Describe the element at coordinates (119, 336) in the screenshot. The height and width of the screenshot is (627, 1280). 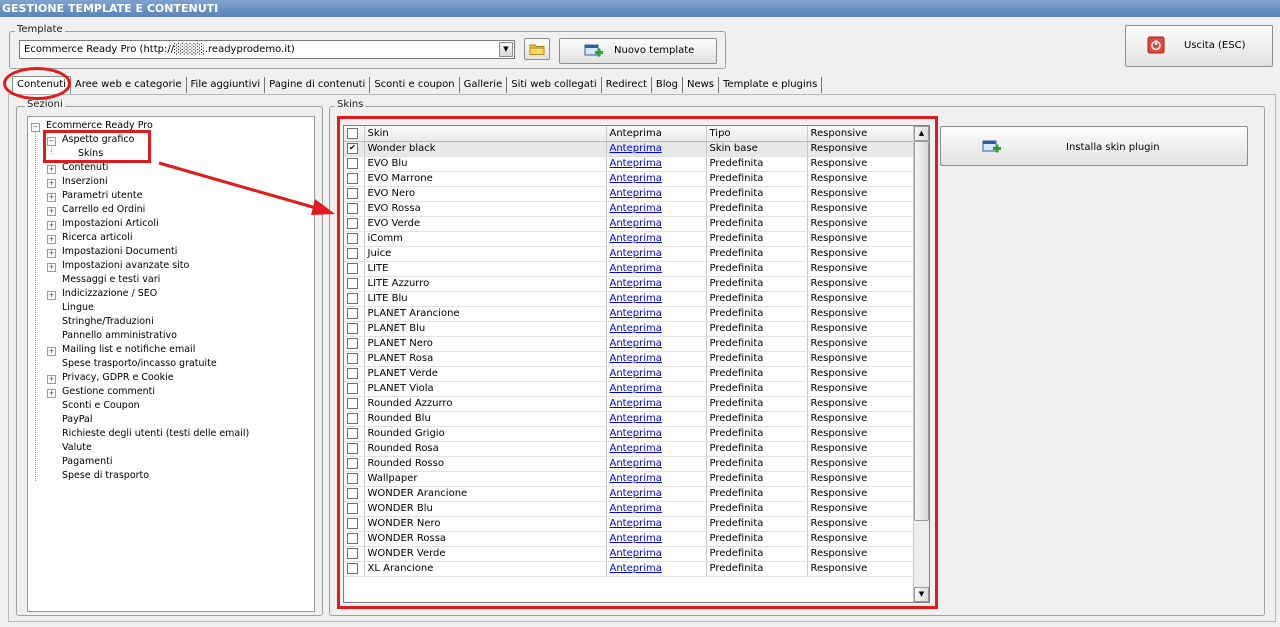
I see `tree-item: Pannello amministrativo` at that location.